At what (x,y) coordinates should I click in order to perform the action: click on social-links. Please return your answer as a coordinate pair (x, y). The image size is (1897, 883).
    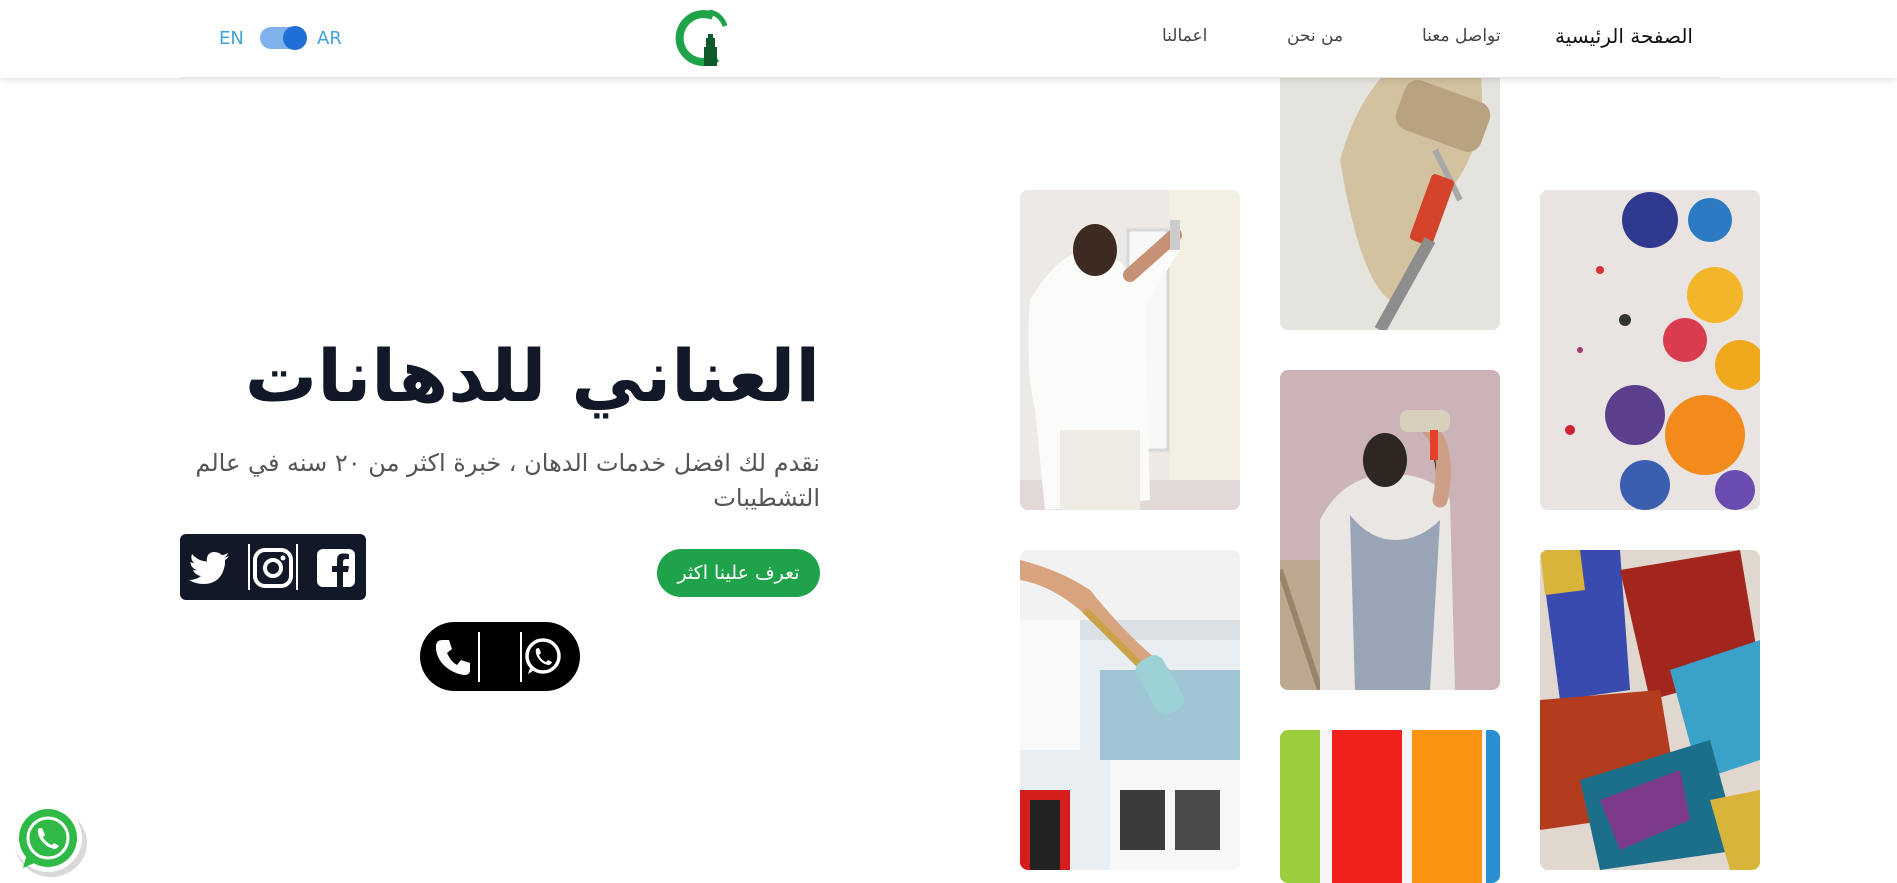
    Looking at the image, I should click on (273, 567).